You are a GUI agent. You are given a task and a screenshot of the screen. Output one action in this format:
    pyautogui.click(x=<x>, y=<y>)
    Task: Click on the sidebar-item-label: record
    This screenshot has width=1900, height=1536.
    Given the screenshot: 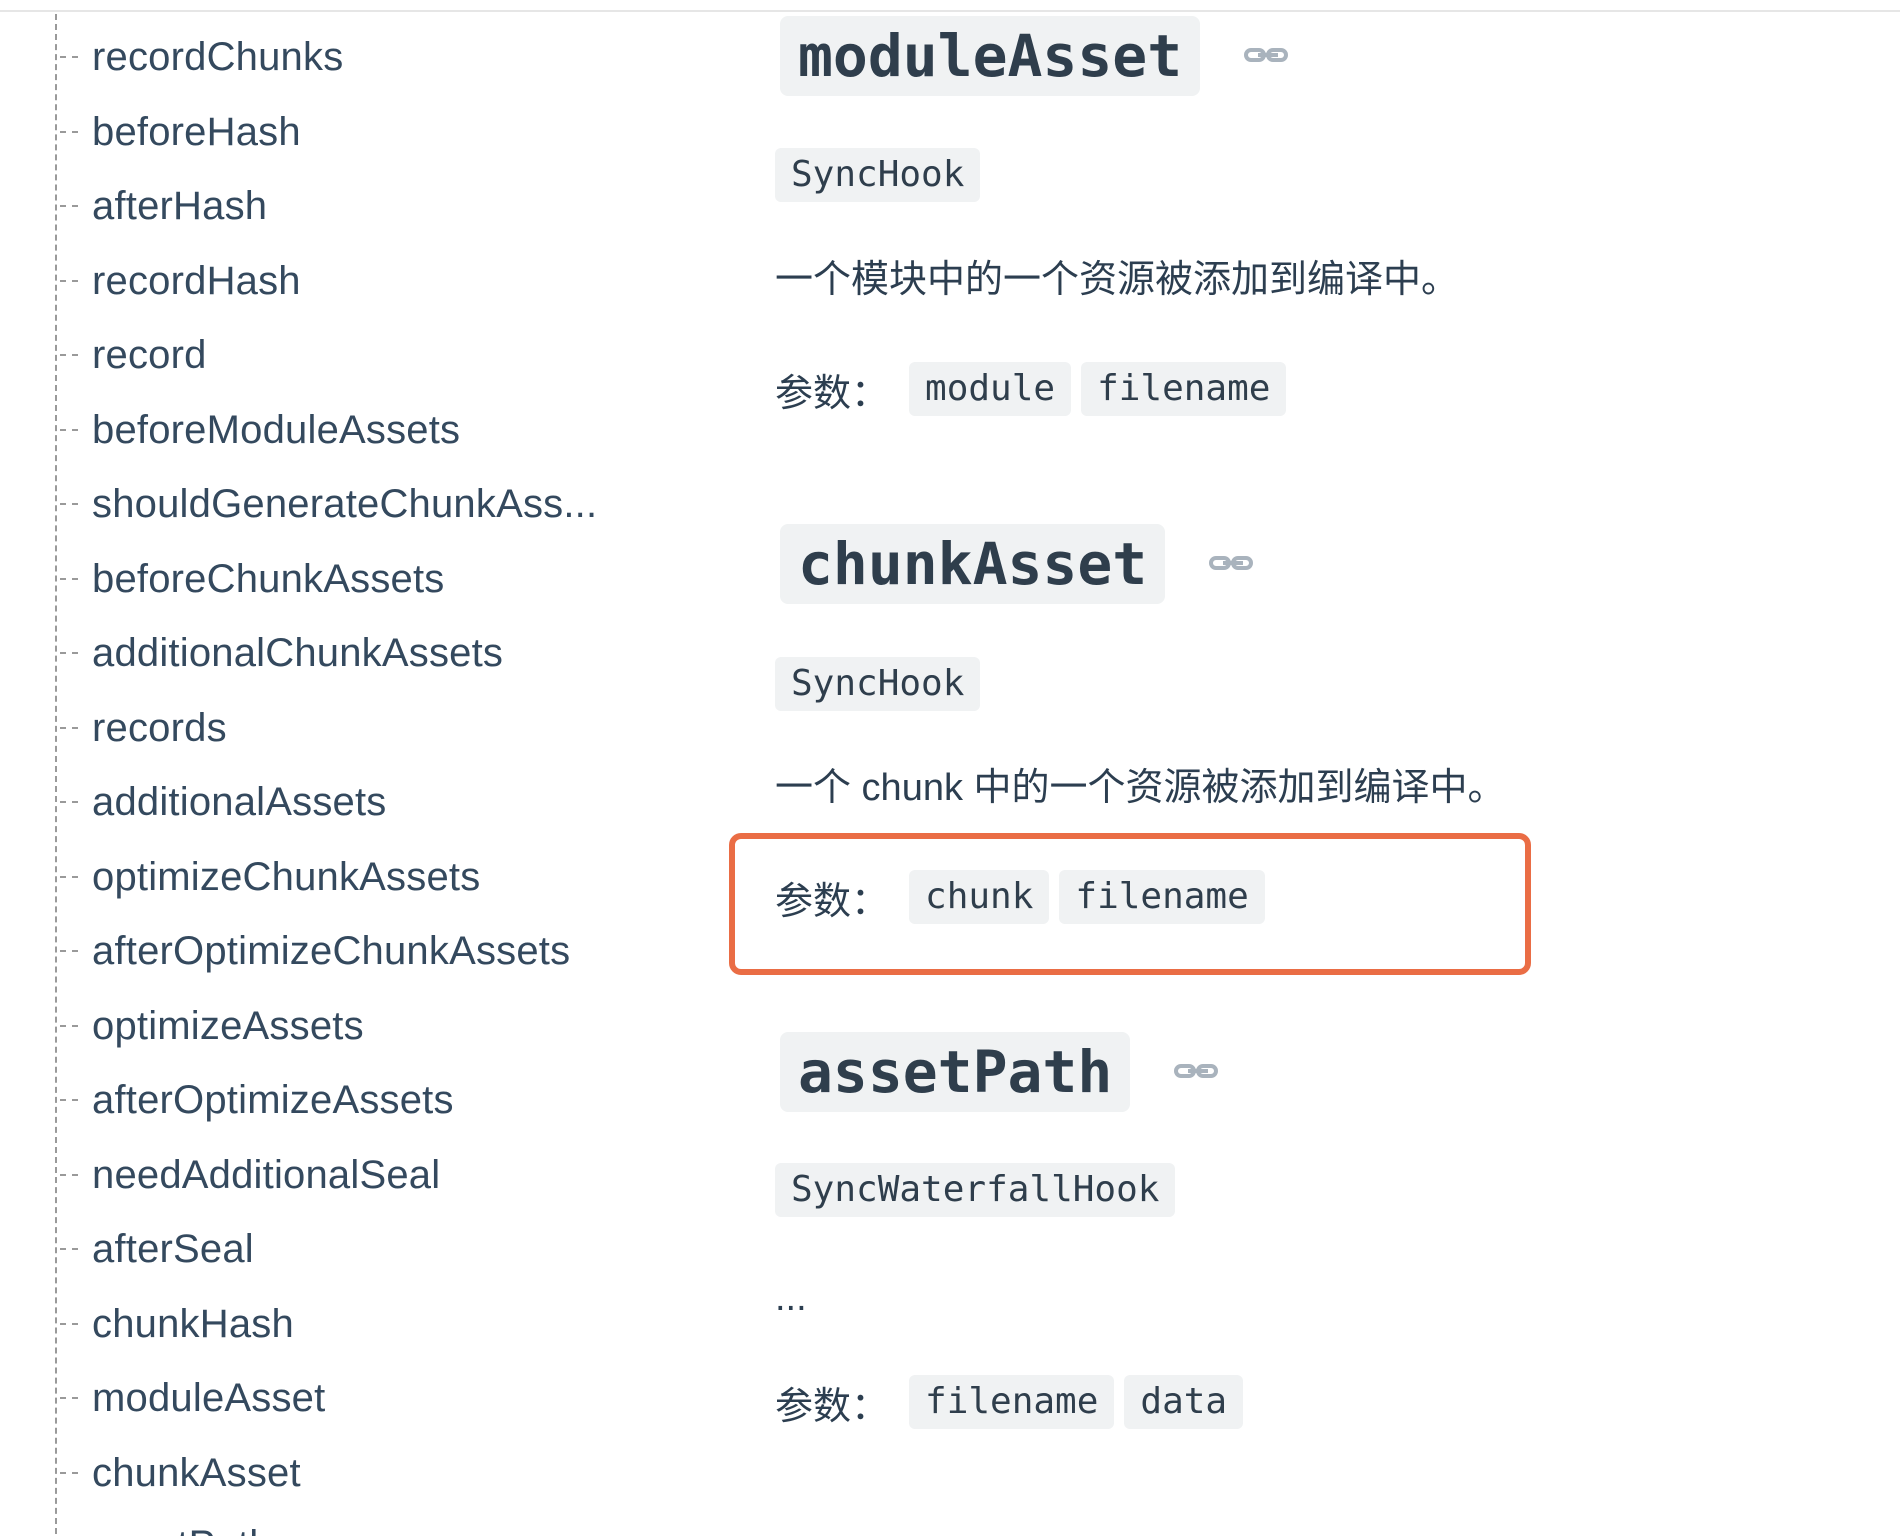 What is the action you would take?
    pyautogui.click(x=149, y=354)
    